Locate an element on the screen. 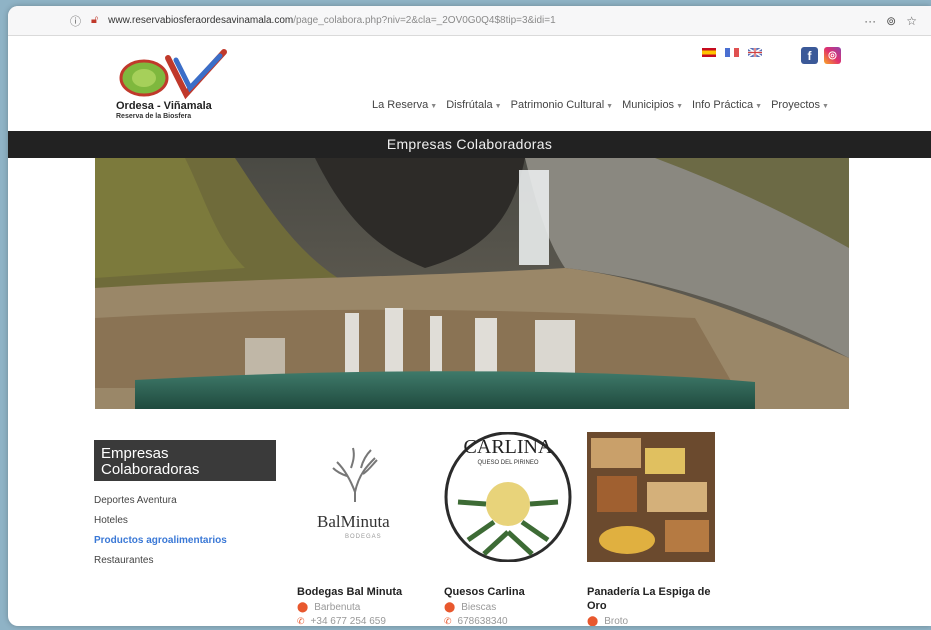  sidebar-item-hoteles: Hoteles is located at coordinates (185, 520).